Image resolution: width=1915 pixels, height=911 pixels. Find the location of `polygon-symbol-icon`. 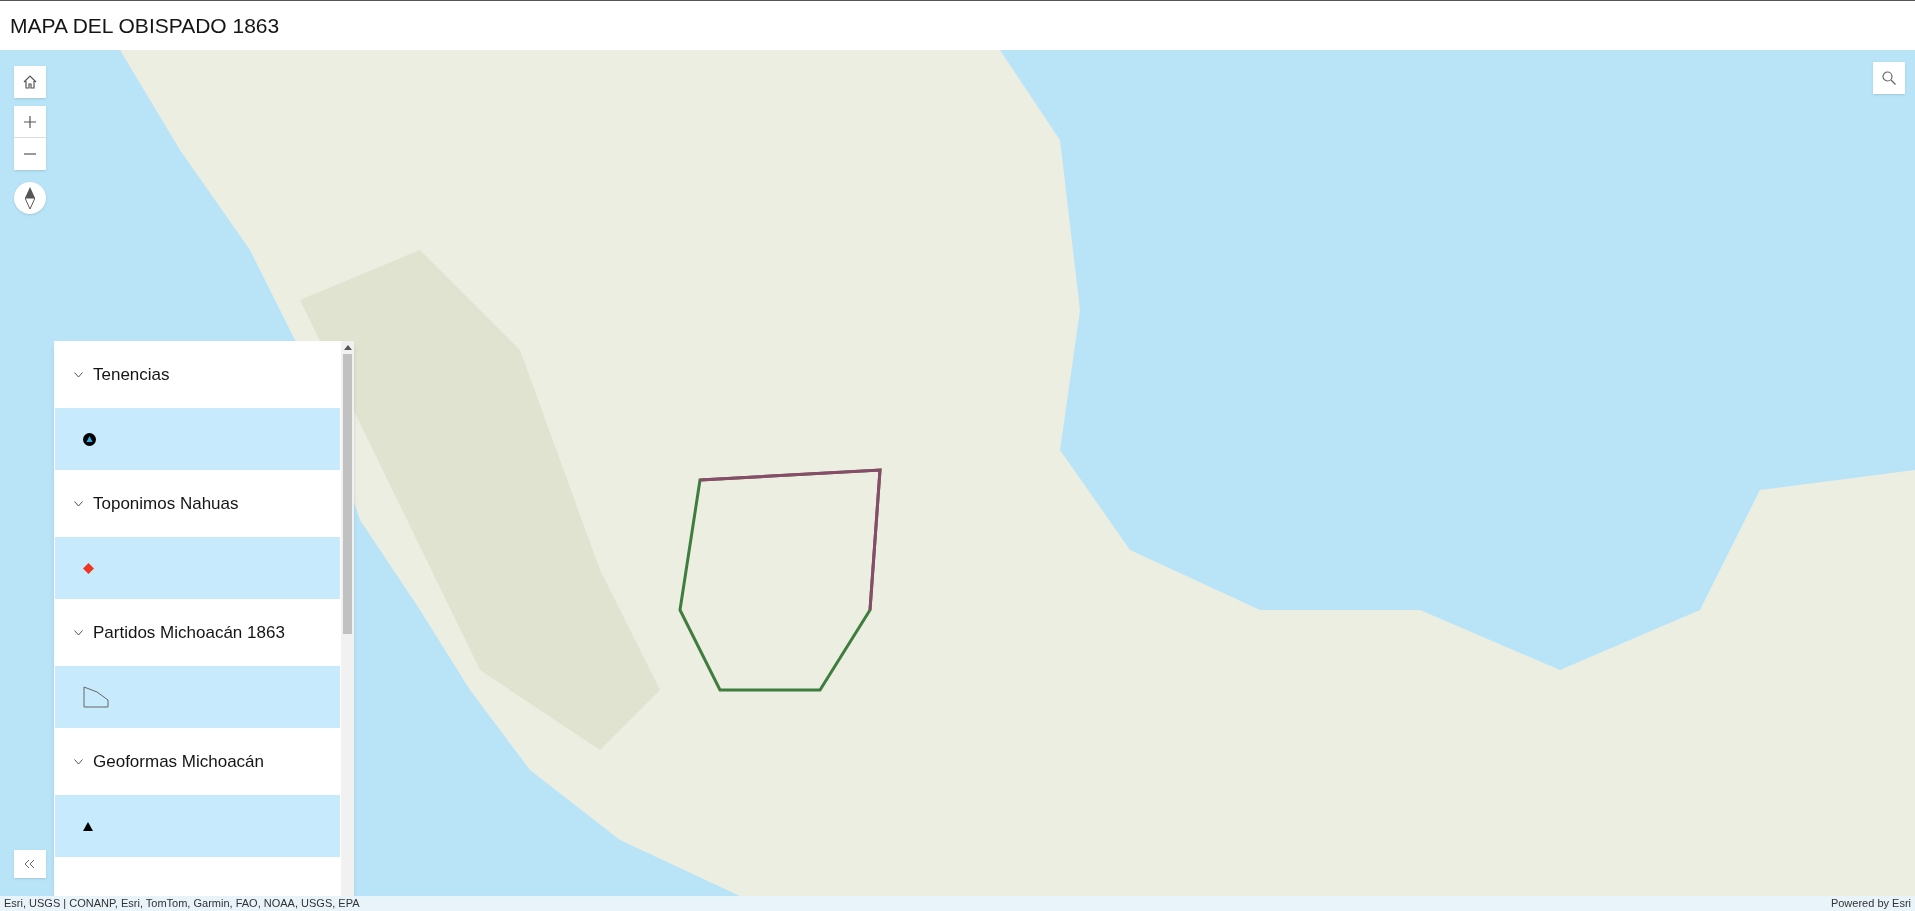

polygon-symbol-icon is located at coordinates (96, 697).